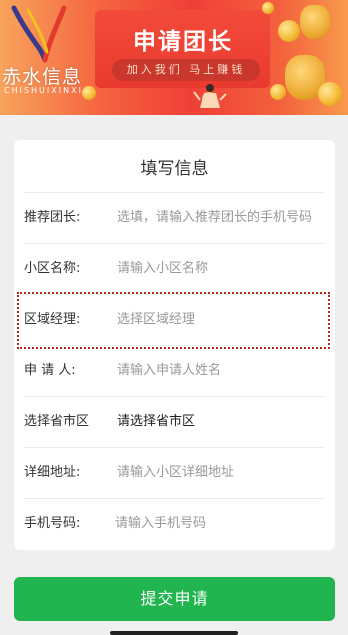 The image size is (348, 635). What do you see at coordinates (43, 90) in the screenshot?
I see `logo-subtext: CHISHUIXINXI` at bounding box center [43, 90].